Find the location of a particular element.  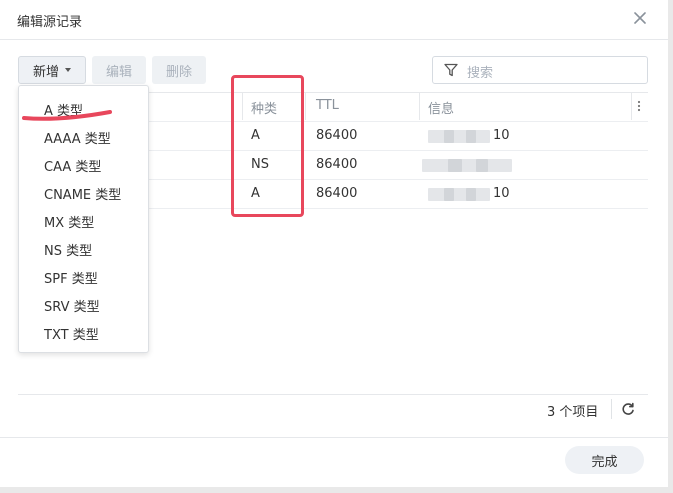

underline-annotation is located at coordinates (67, 115).